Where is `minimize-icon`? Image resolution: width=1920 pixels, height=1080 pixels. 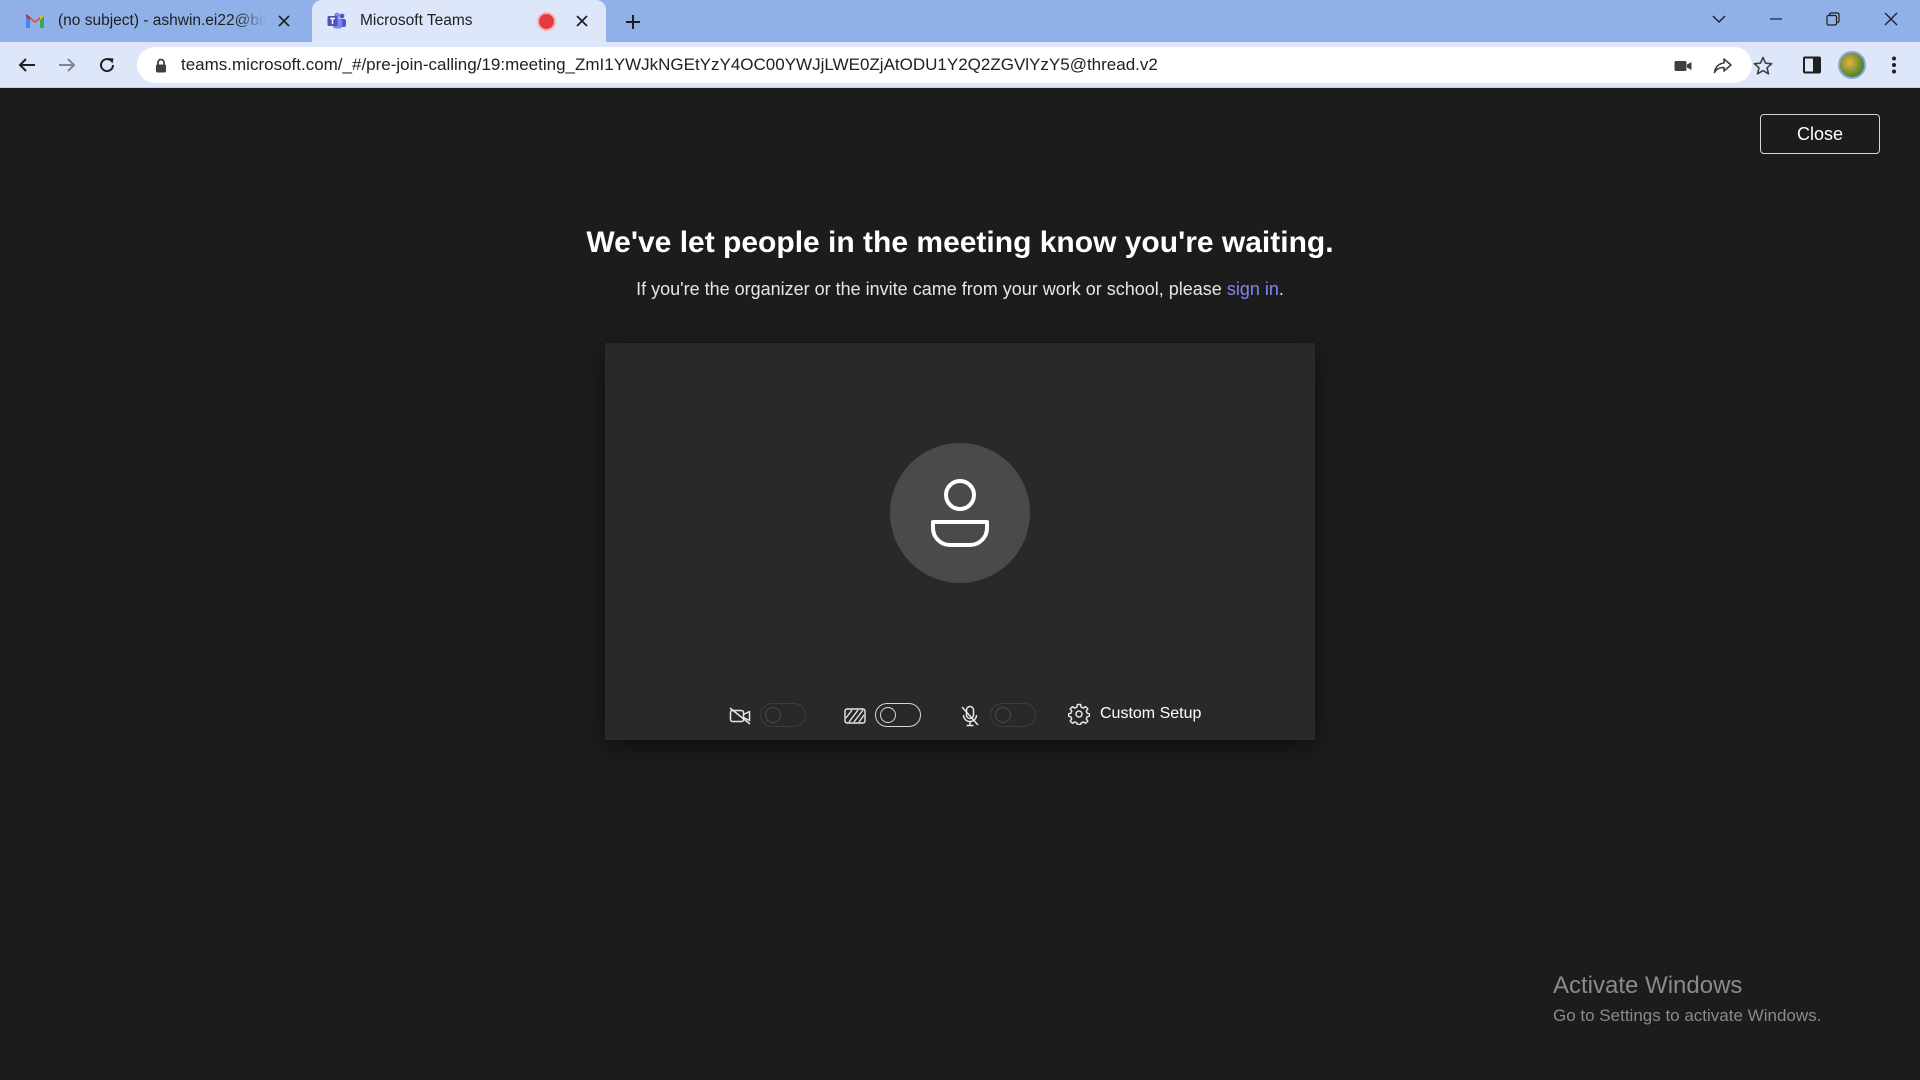 minimize-icon is located at coordinates (1776, 19).